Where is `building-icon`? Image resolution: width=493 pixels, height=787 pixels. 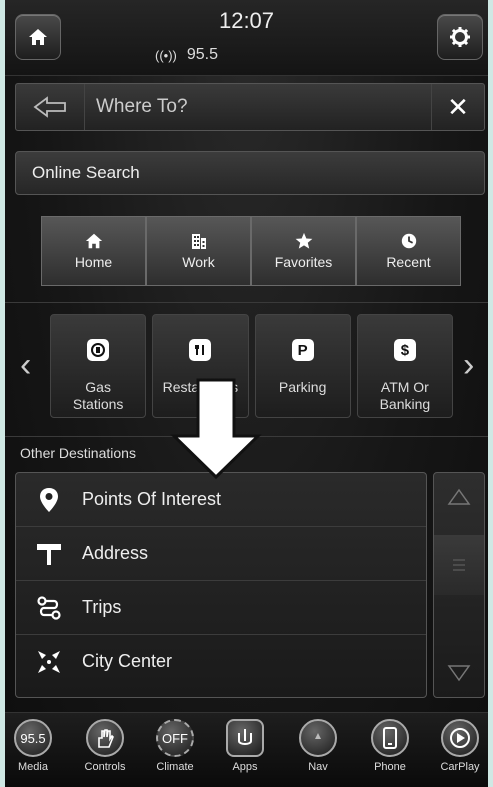 building-icon is located at coordinates (198, 241).